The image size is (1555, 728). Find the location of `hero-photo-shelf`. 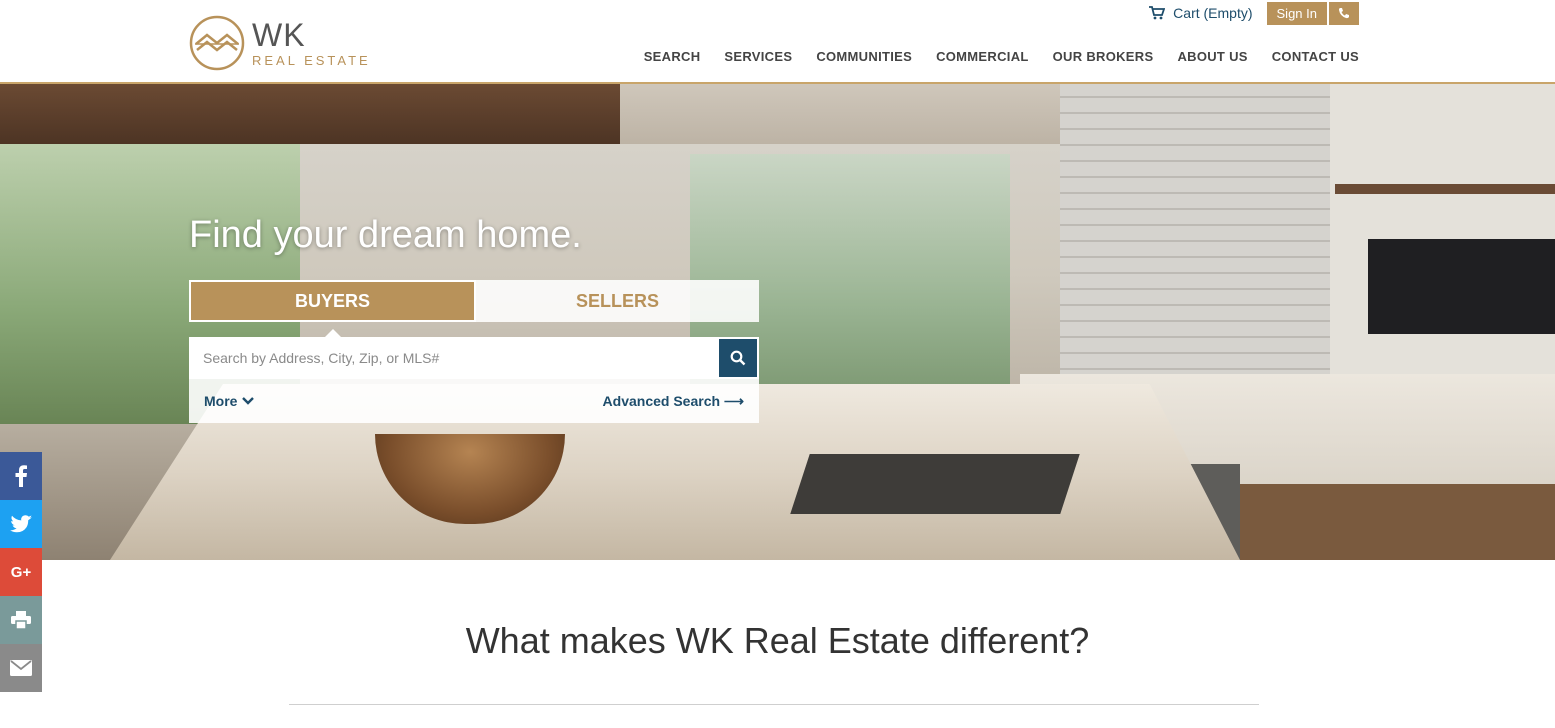

hero-photo-shelf is located at coordinates (1445, 189).